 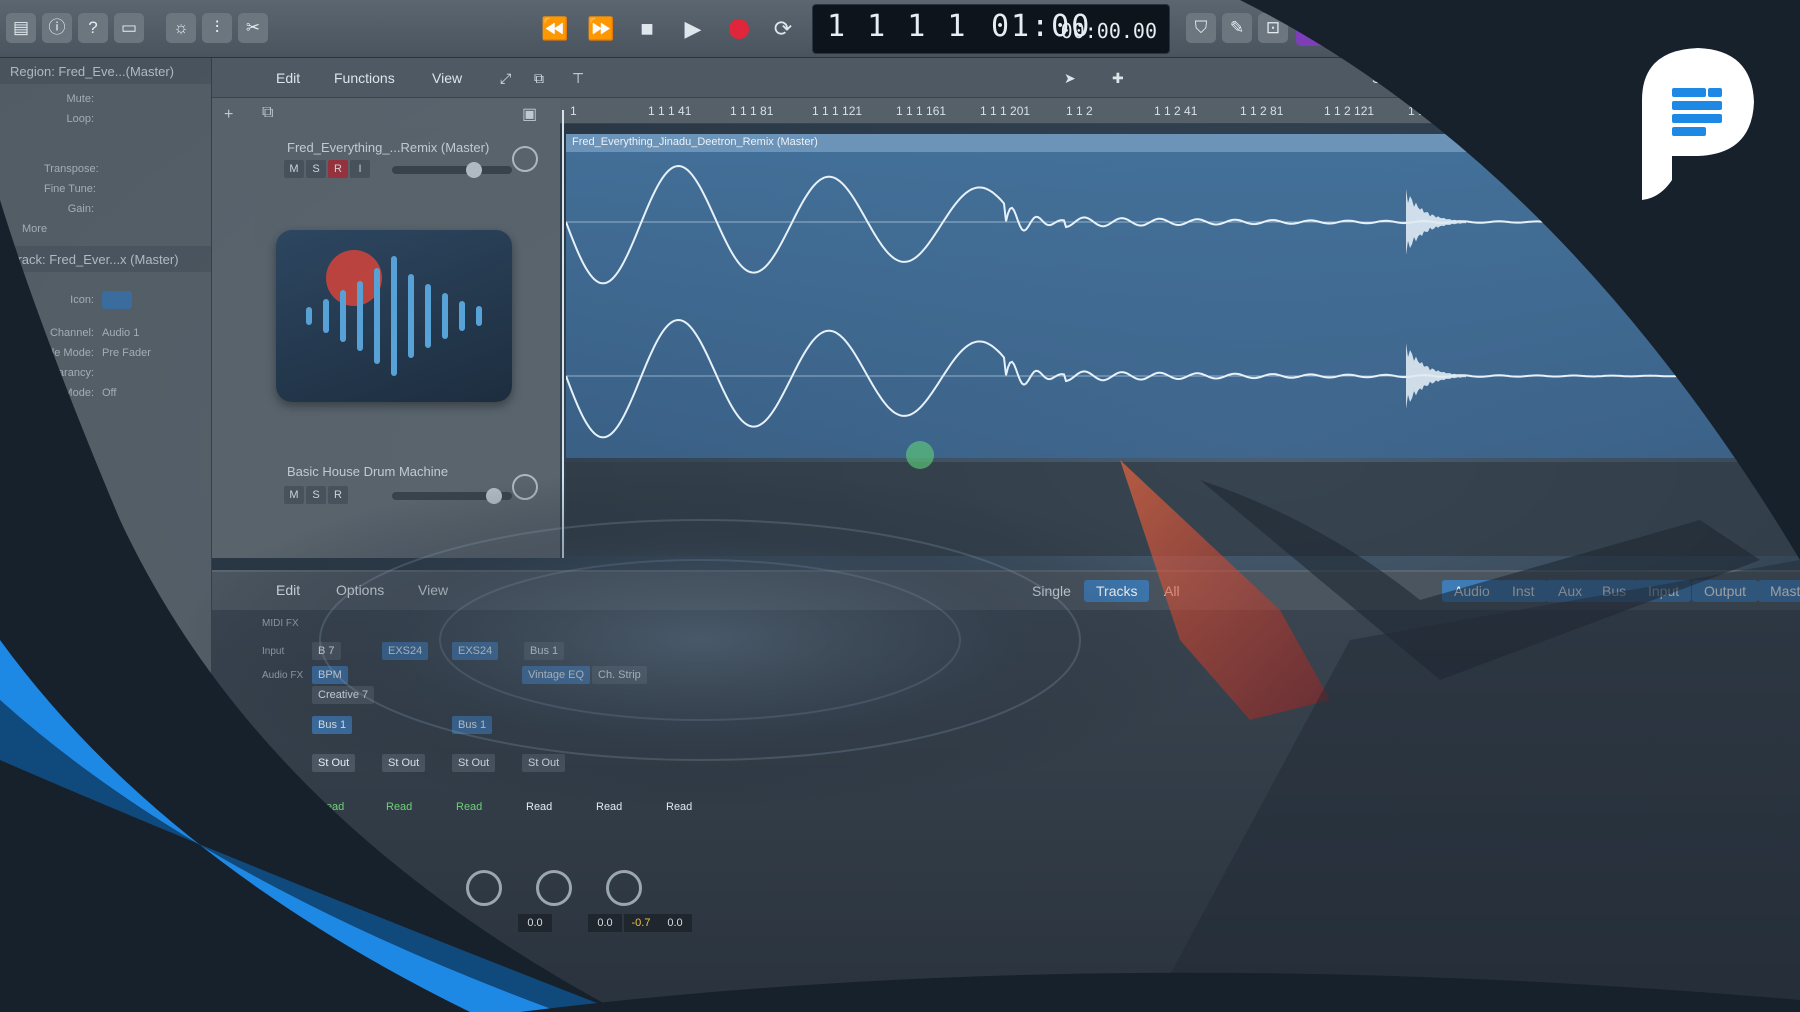 What do you see at coordinates (452, 170) in the screenshot?
I see `track-1-volume-slider` at bounding box center [452, 170].